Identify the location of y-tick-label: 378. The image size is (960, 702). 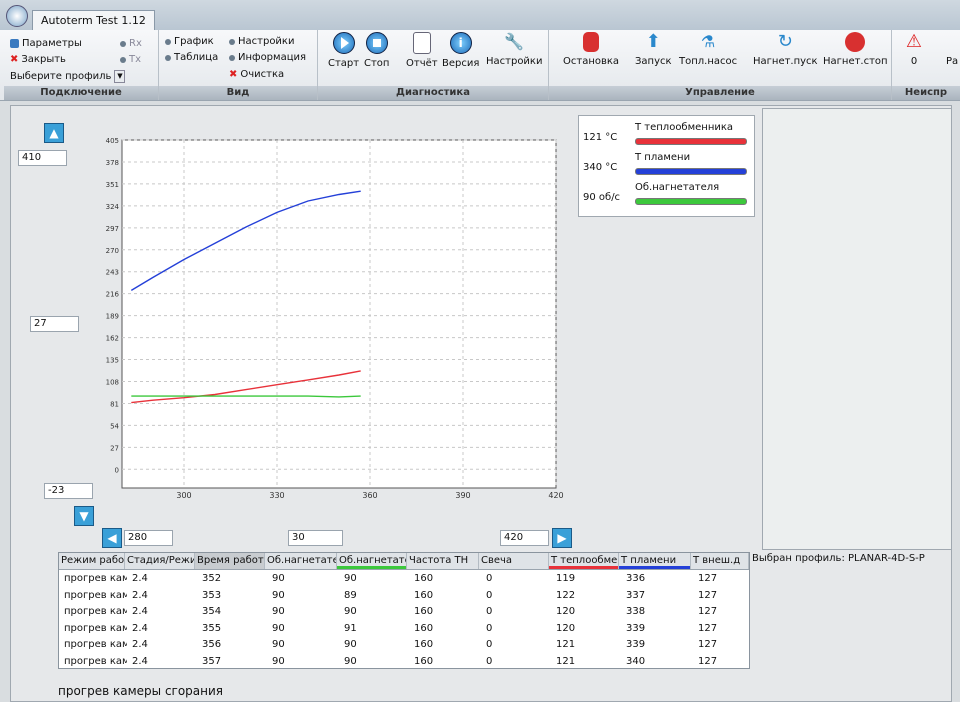
(112, 163).